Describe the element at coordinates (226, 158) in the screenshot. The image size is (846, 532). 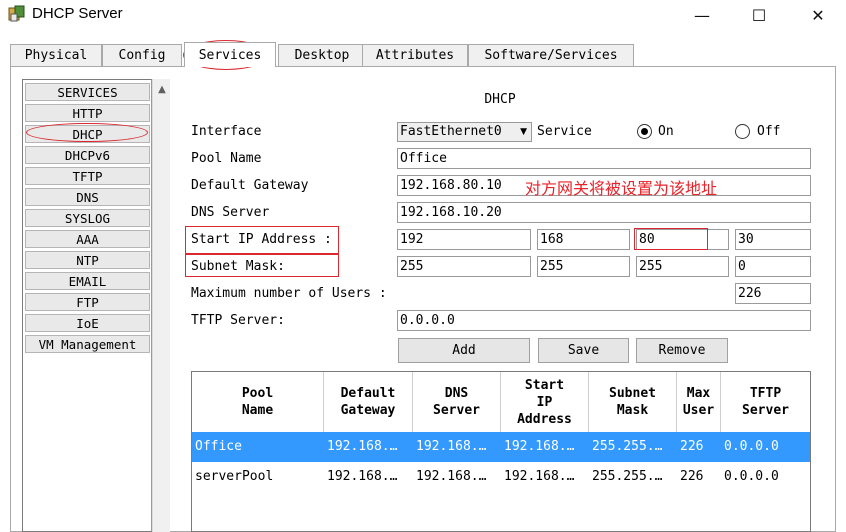
I see `pool-name-label: Pool Name` at that location.